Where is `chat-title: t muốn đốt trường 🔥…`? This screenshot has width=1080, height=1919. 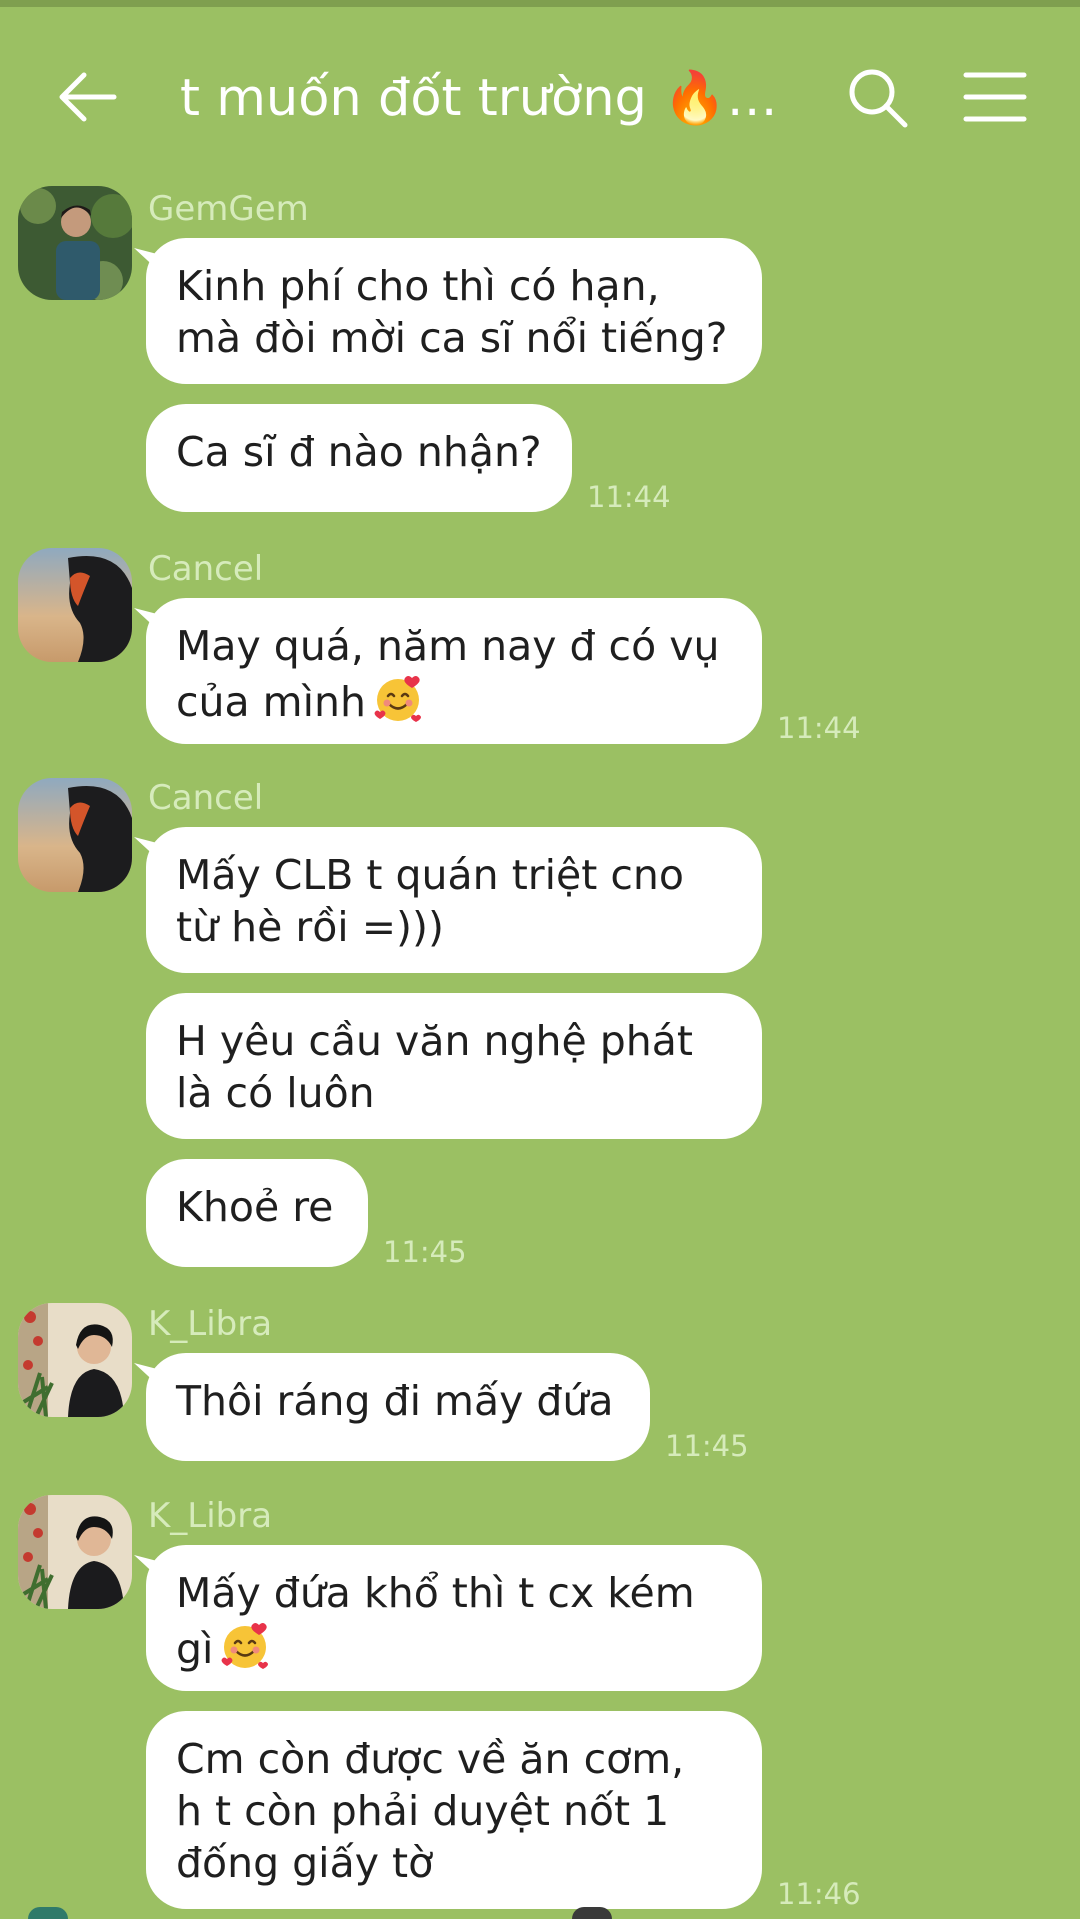 chat-title: t muốn đốt trường 🔥… is located at coordinates (490, 99).